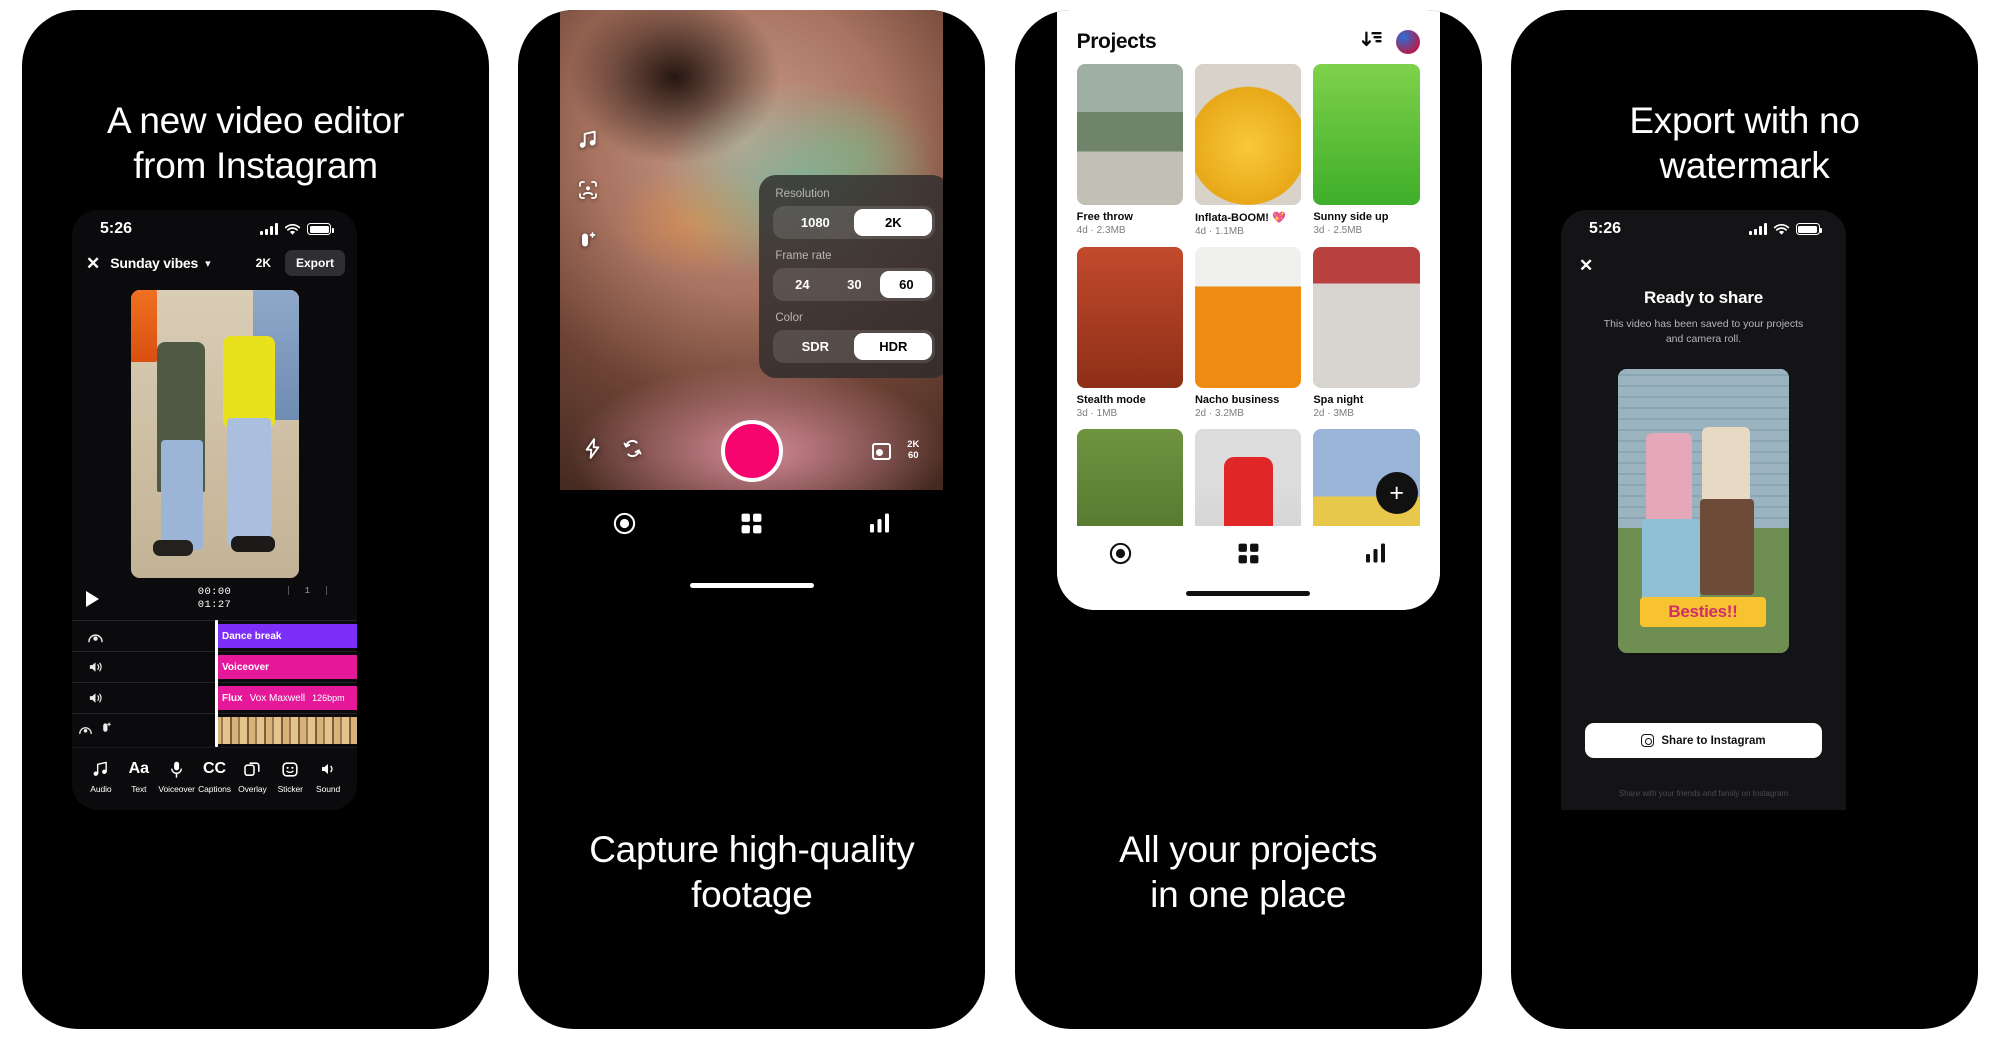 The height and width of the screenshot is (1039, 2000). Describe the element at coordinates (815, 222) in the screenshot. I see `resolution-option-1080: 1080` at that location.